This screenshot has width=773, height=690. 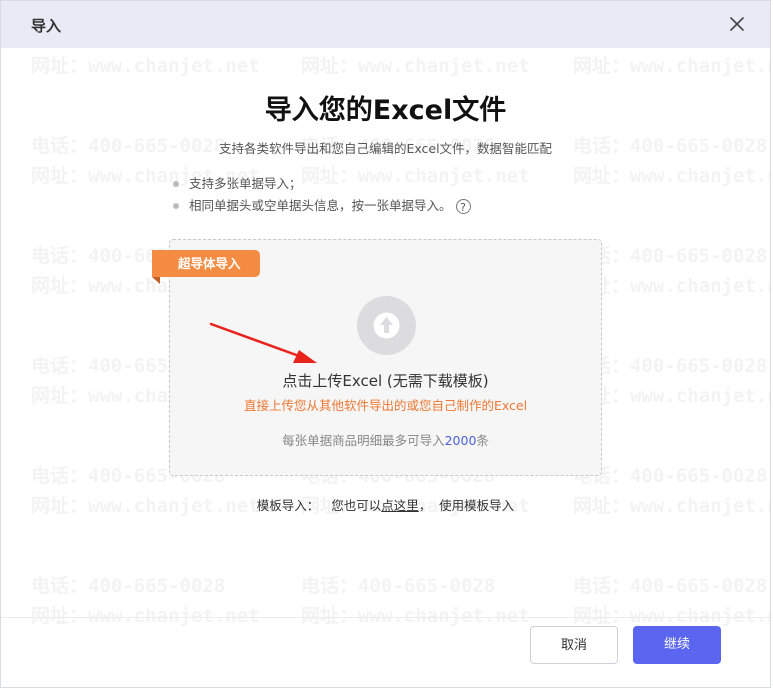 I want to click on upload-limit: 每张单据商品明细最多可导入2000条, so click(x=385, y=439).